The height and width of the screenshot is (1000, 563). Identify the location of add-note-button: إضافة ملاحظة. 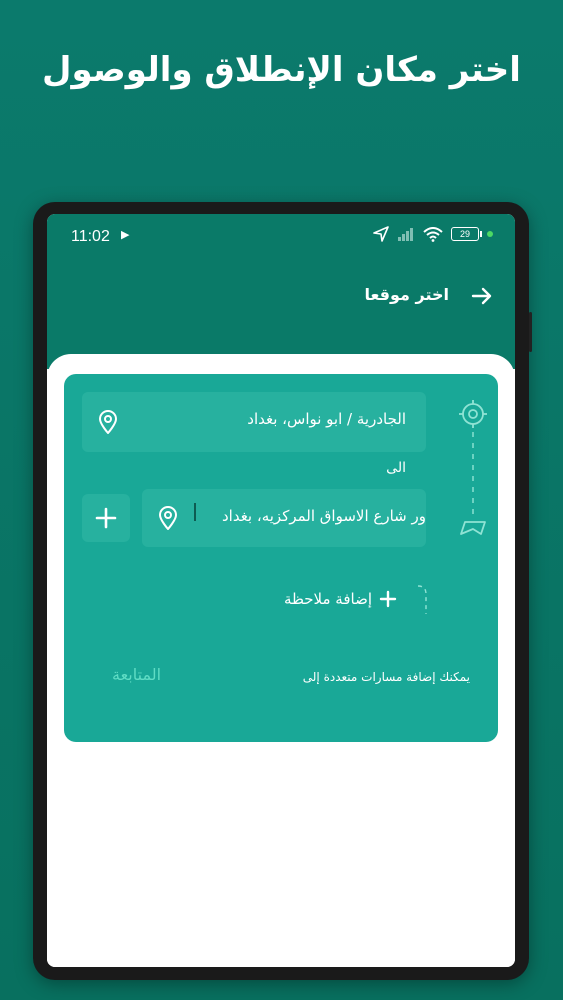
(341, 599).